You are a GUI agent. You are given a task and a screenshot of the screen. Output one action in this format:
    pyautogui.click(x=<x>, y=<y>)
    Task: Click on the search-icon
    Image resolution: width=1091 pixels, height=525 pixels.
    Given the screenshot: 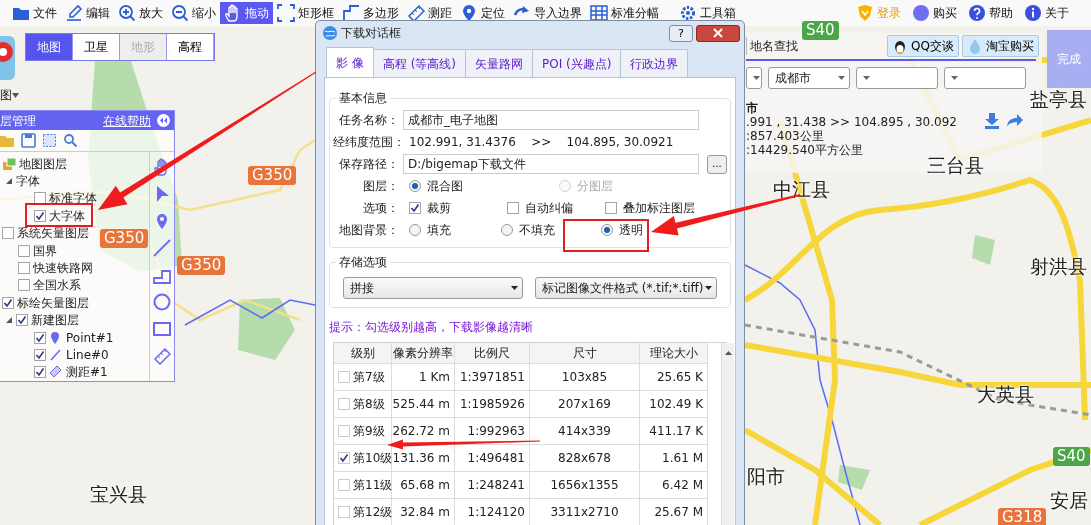 What is the action you would take?
    pyautogui.click(x=70, y=141)
    